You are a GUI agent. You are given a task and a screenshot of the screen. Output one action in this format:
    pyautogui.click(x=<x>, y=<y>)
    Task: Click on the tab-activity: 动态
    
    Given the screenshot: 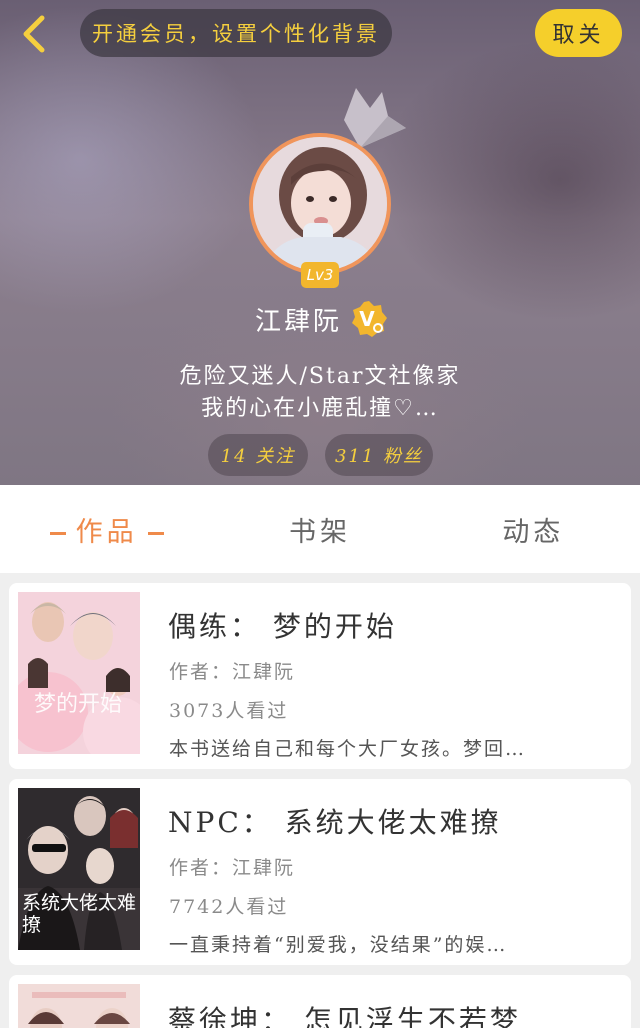 What is the action you would take?
    pyautogui.click(x=533, y=529)
    